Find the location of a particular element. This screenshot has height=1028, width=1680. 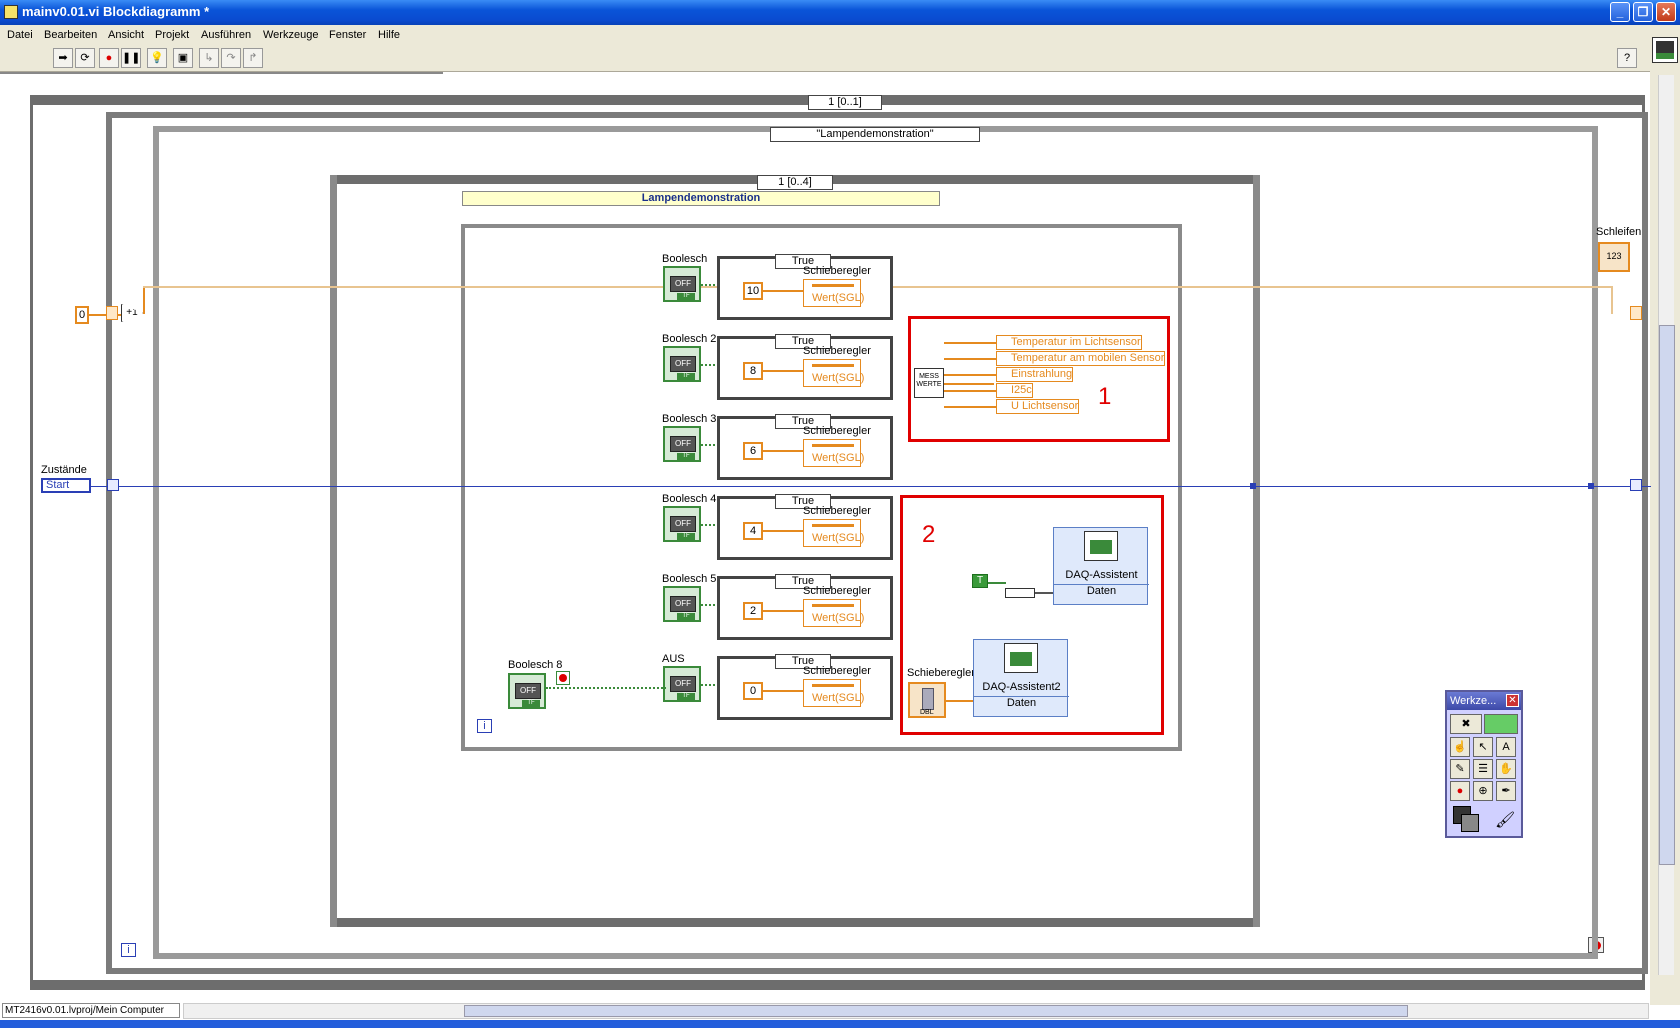

text-tool-icon: A is located at coordinates (1506, 747).